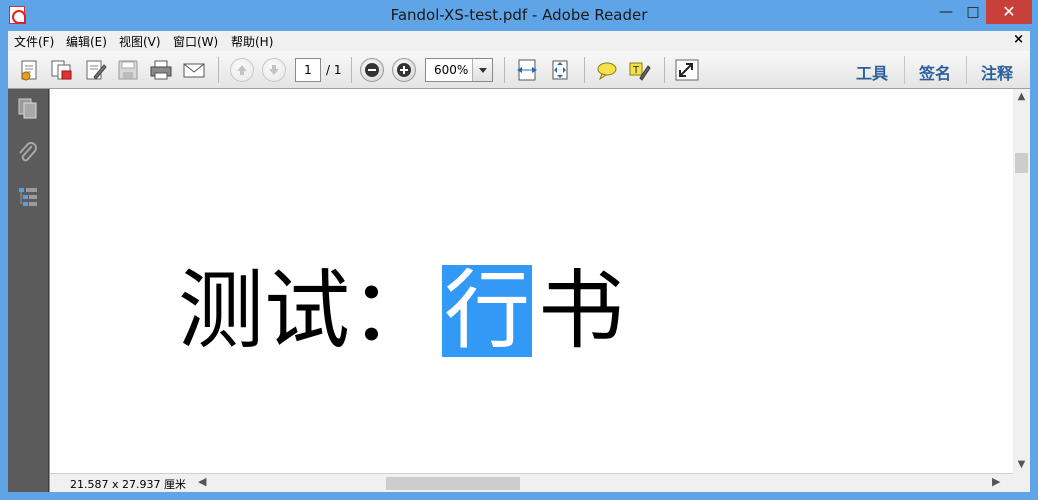 This screenshot has width=1038, height=500. I want to click on title-bar: Fandol-XS-test.pdf - Adobe Reader — □ ✕, so click(519, 15).